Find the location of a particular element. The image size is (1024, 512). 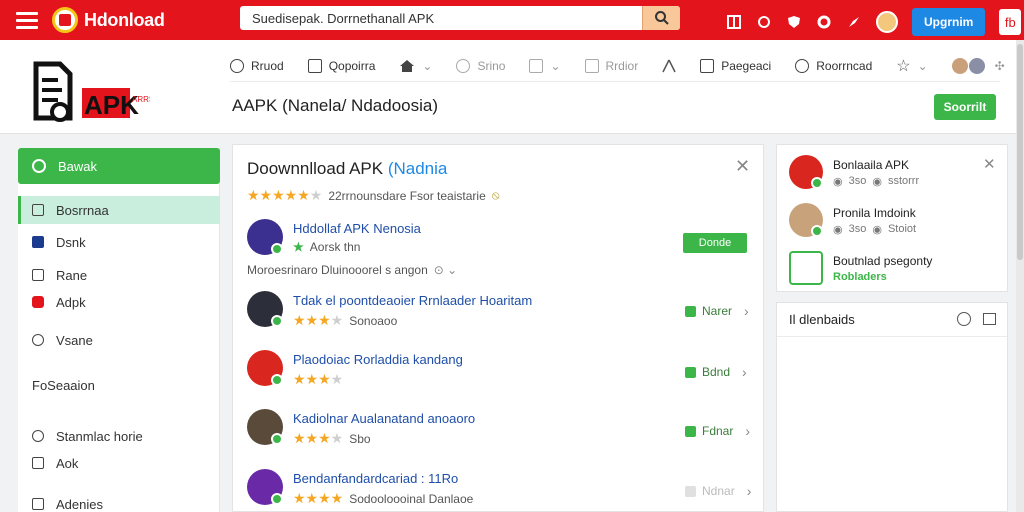

rocket-icon is located at coordinates (854, 22).